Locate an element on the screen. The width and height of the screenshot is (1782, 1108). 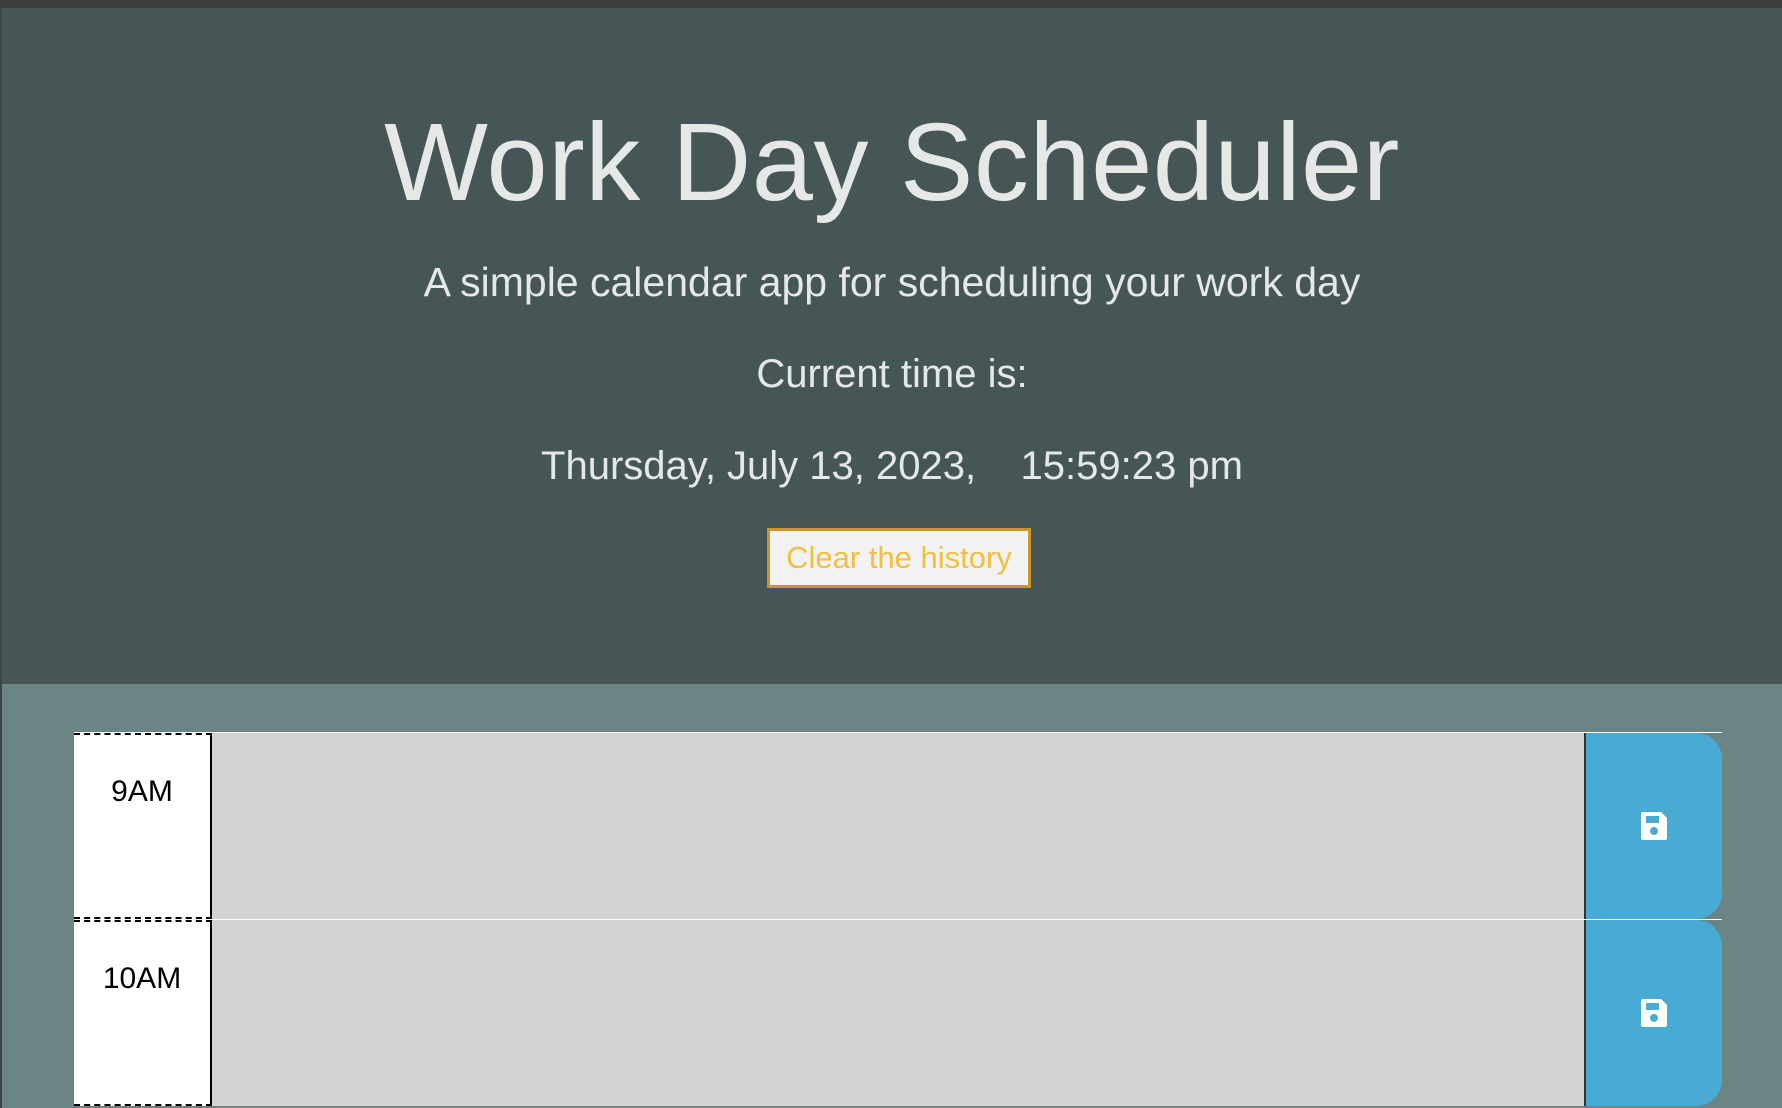
clear-history-button: Clear the history is located at coordinates (899, 558).